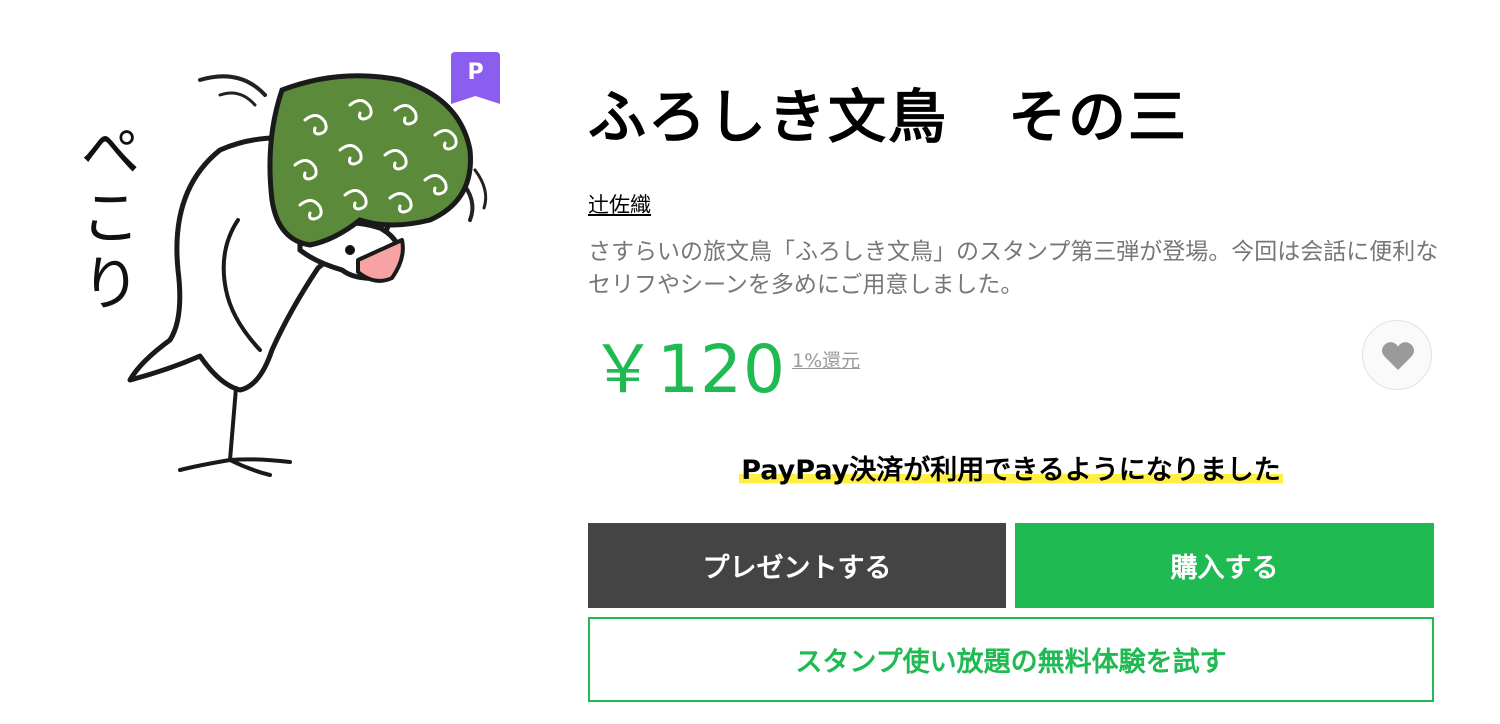 The width and height of the screenshot is (1500, 724). I want to click on point-rate-link: 1%還元, so click(826, 359).